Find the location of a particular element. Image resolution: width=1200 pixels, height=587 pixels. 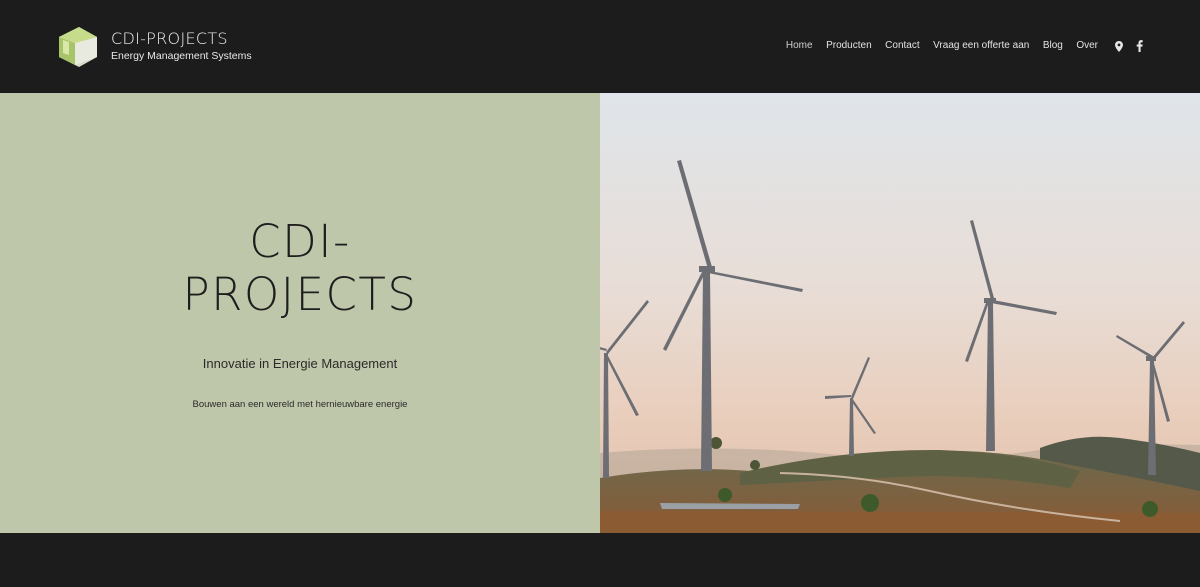

social-bar is located at coordinates (1129, 46).